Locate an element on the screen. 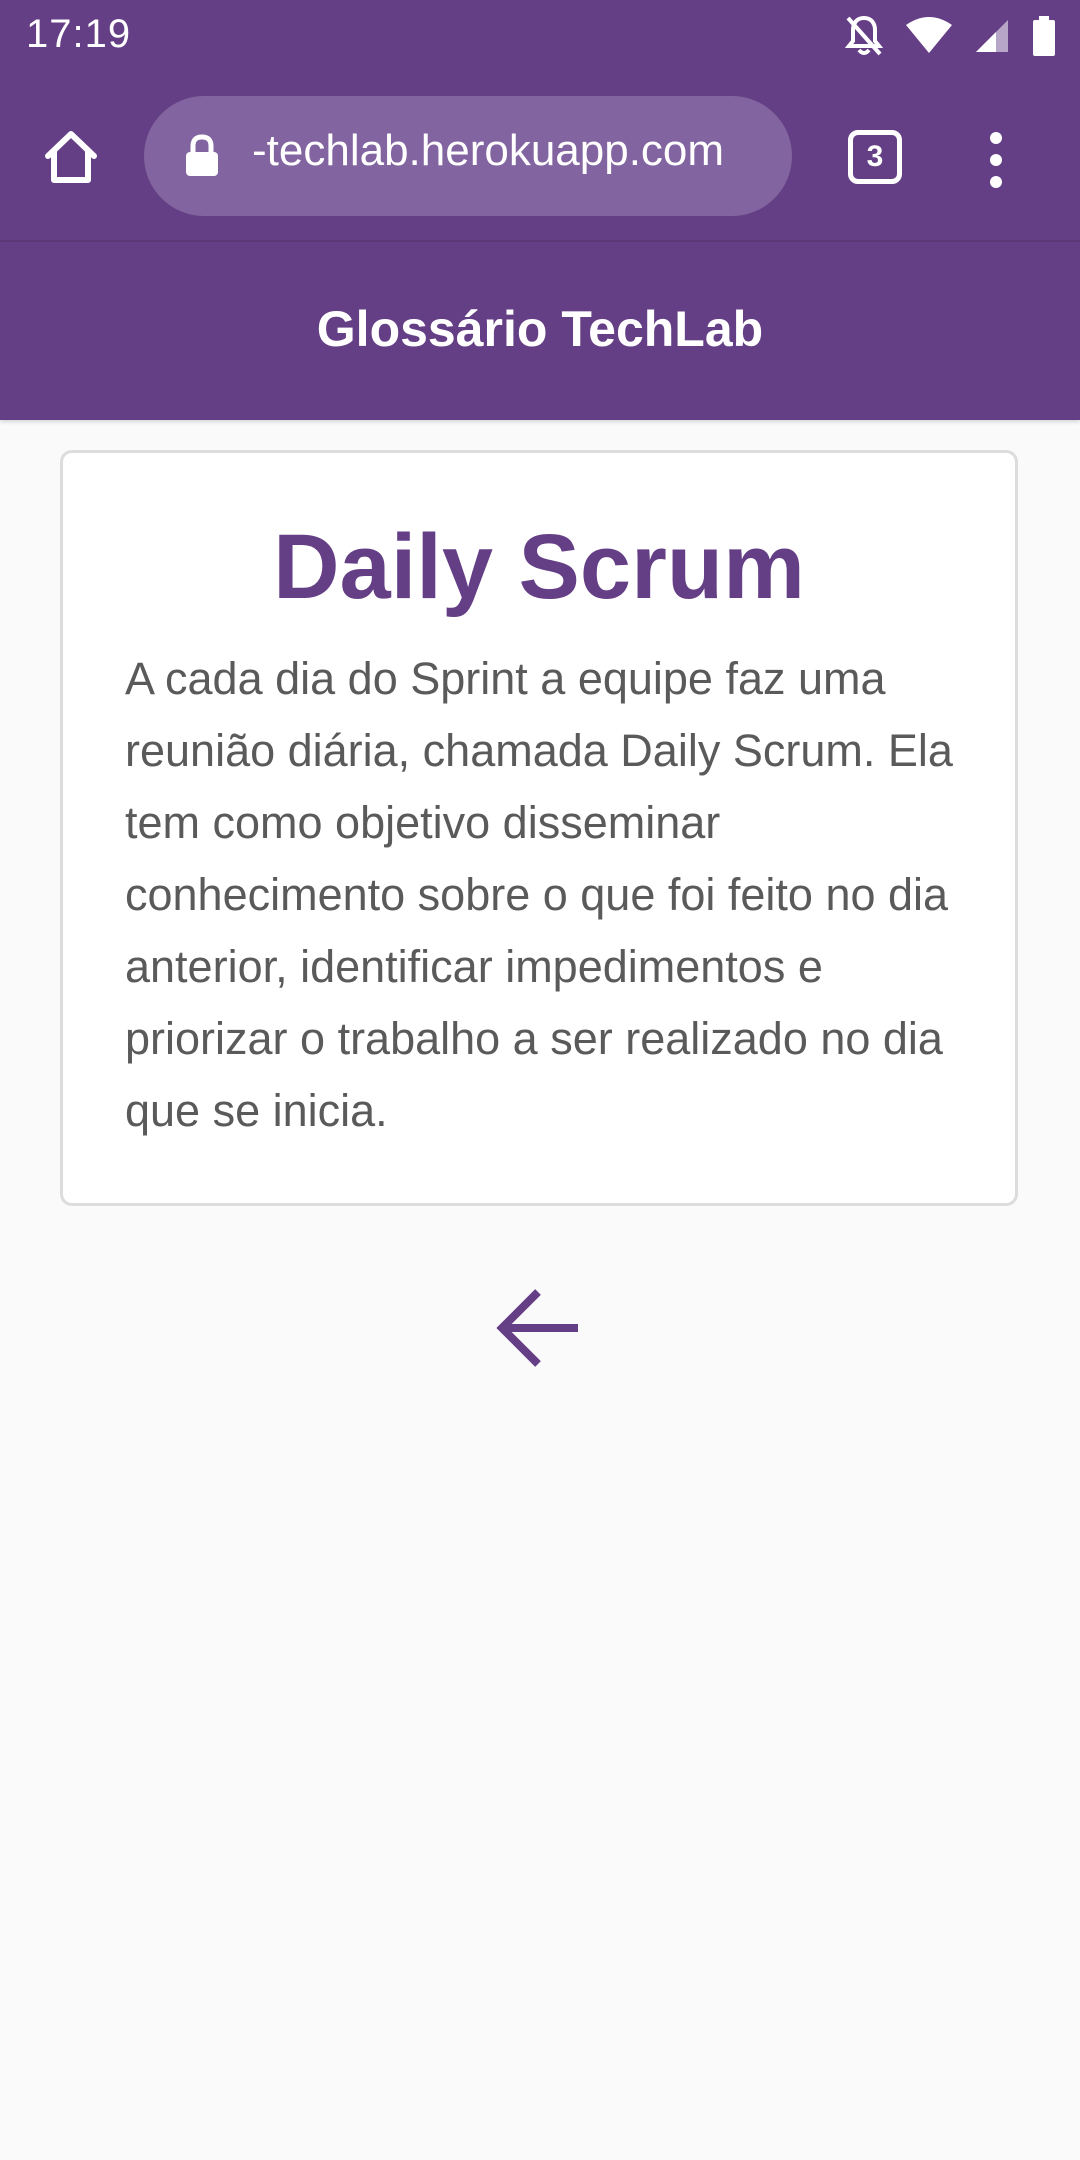 This screenshot has width=1080, height=2160. home-icon is located at coordinates (71, 157).